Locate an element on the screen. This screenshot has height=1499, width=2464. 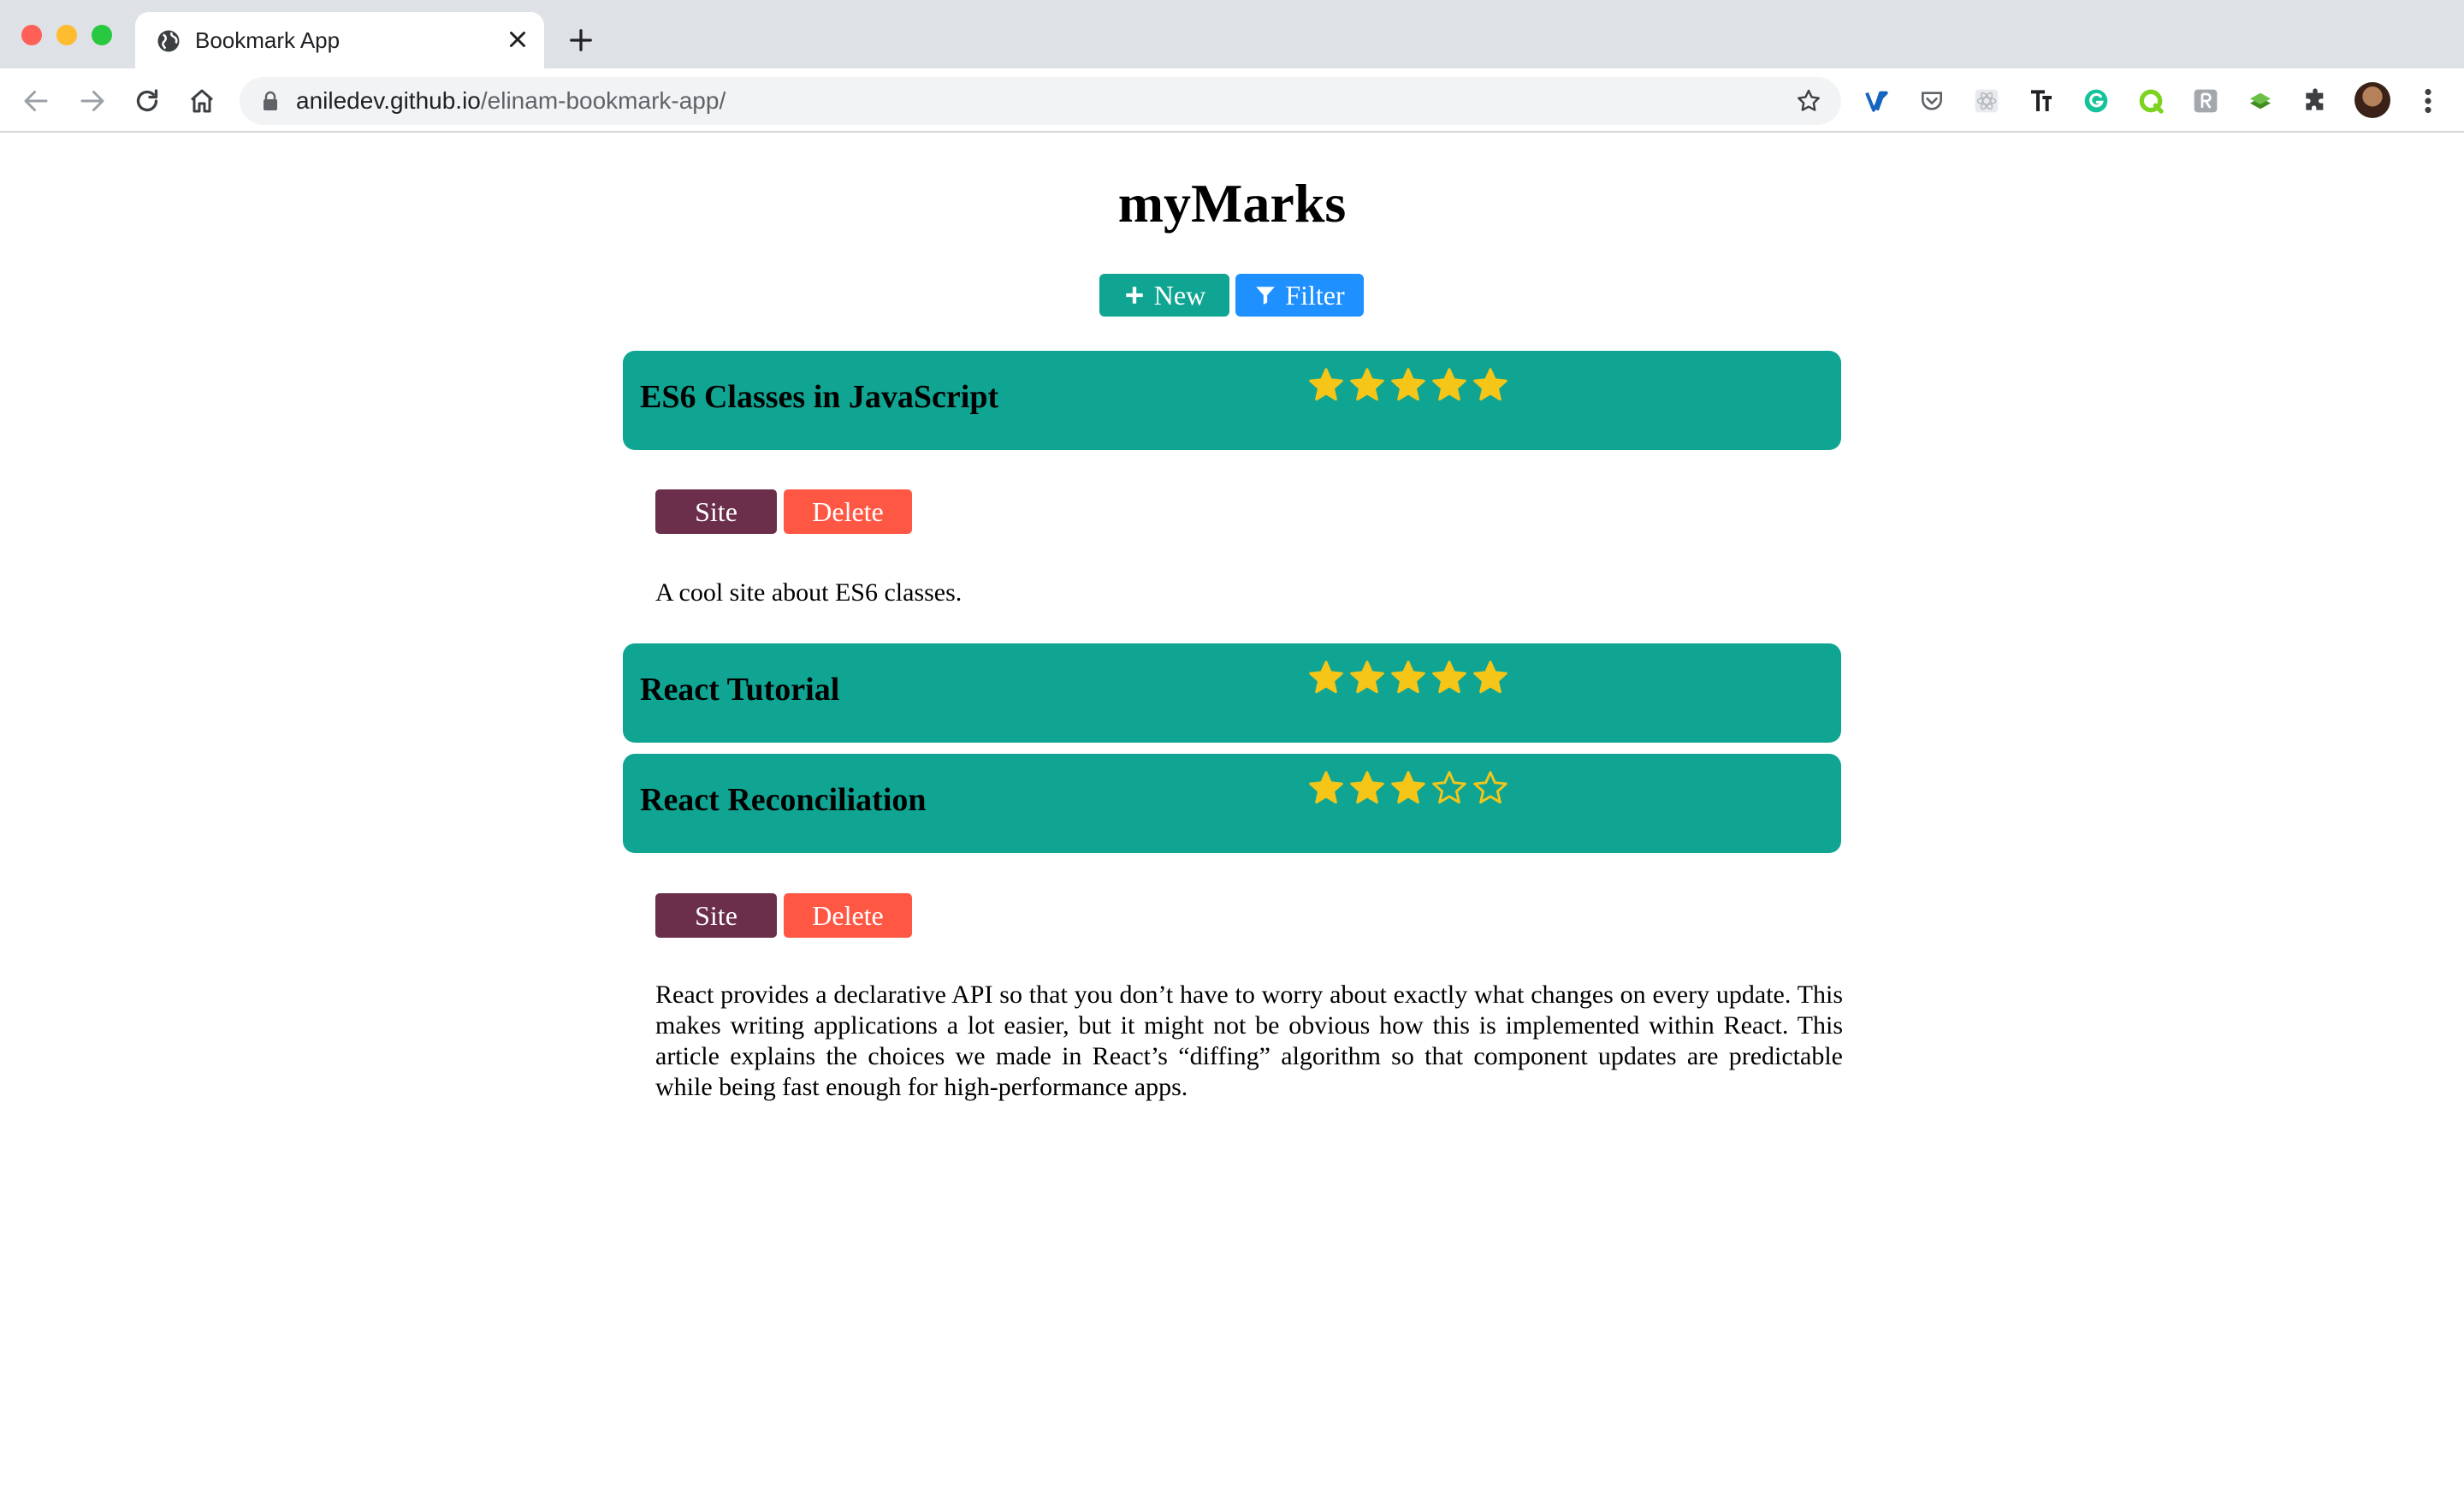
address-bar: aniledev.github.io/elinam-bookmark-app/ is located at coordinates (1040, 101).